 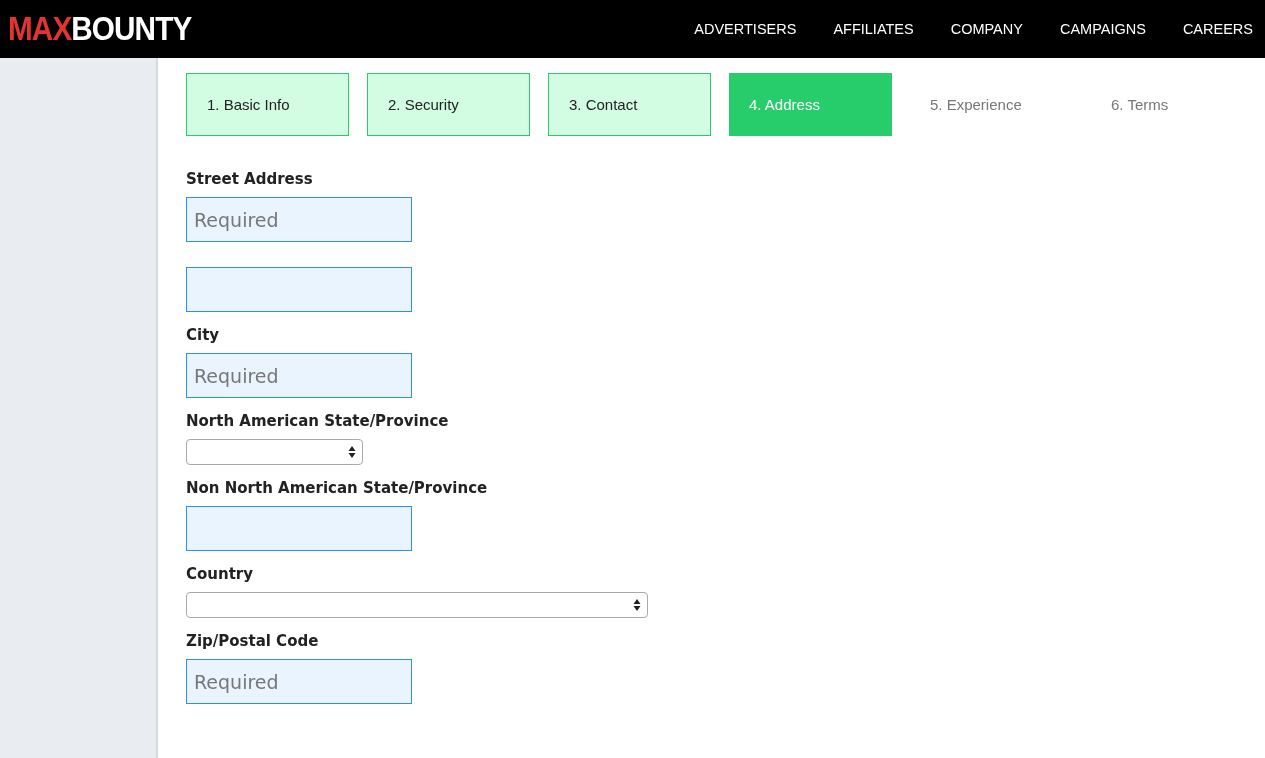 What do you see at coordinates (1217, 29) in the screenshot?
I see `nav-link: CAREERS` at bounding box center [1217, 29].